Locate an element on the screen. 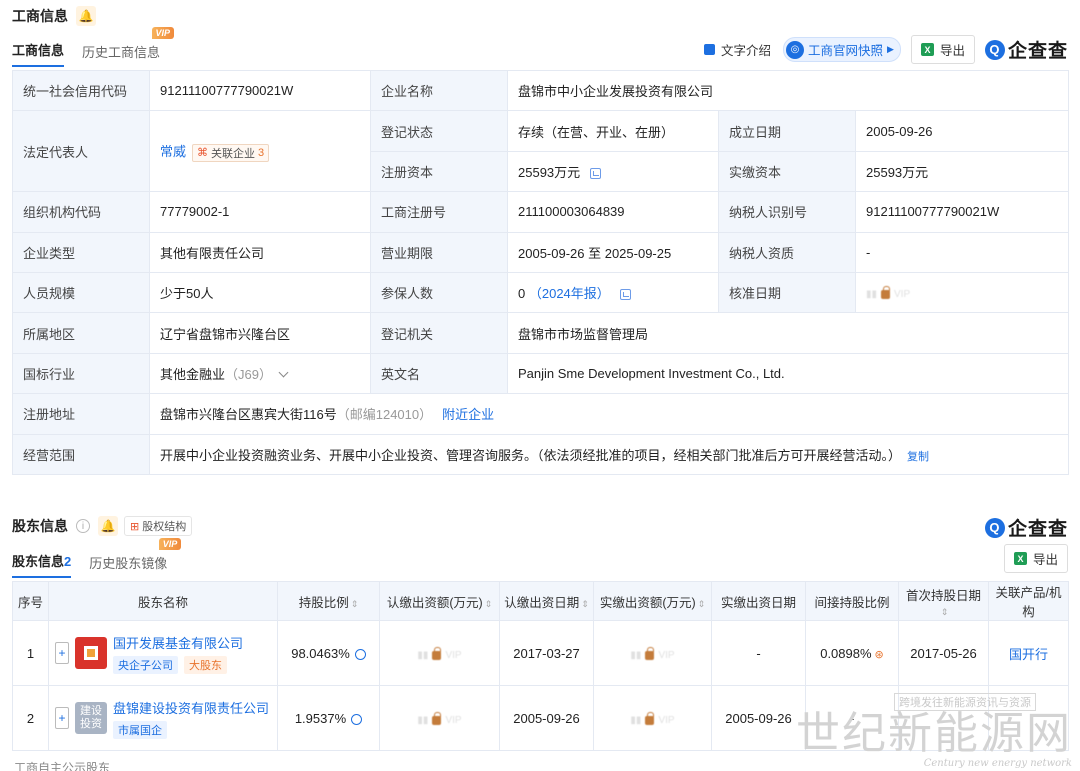 The width and height of the screenshot is (1080, 771). info-icon: i is located at coordinates (83, 526).